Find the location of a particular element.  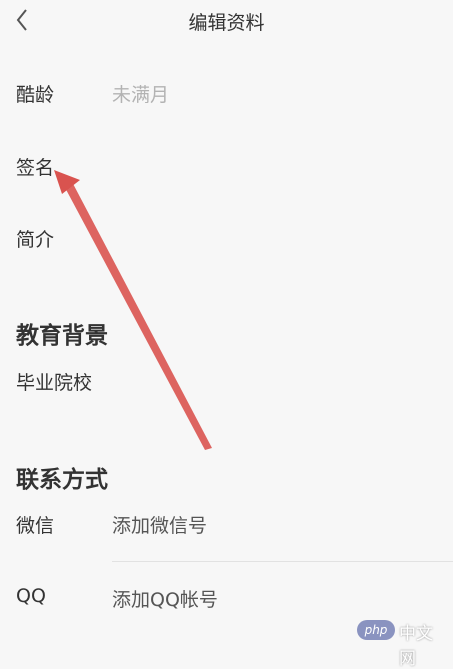

school-row: 毕业院校 is located at coordinates (226, 385).